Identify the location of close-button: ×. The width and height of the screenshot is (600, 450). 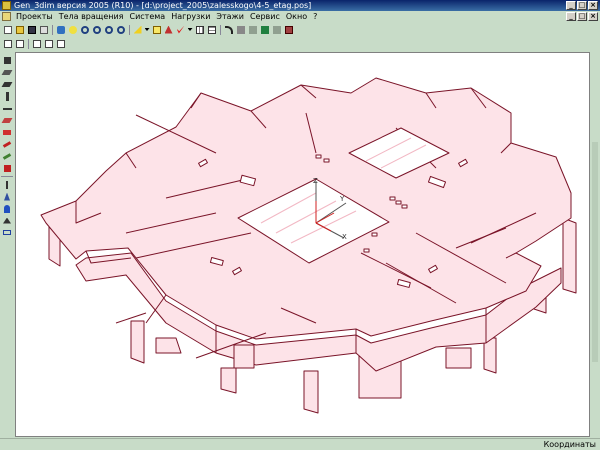
(593, 5).